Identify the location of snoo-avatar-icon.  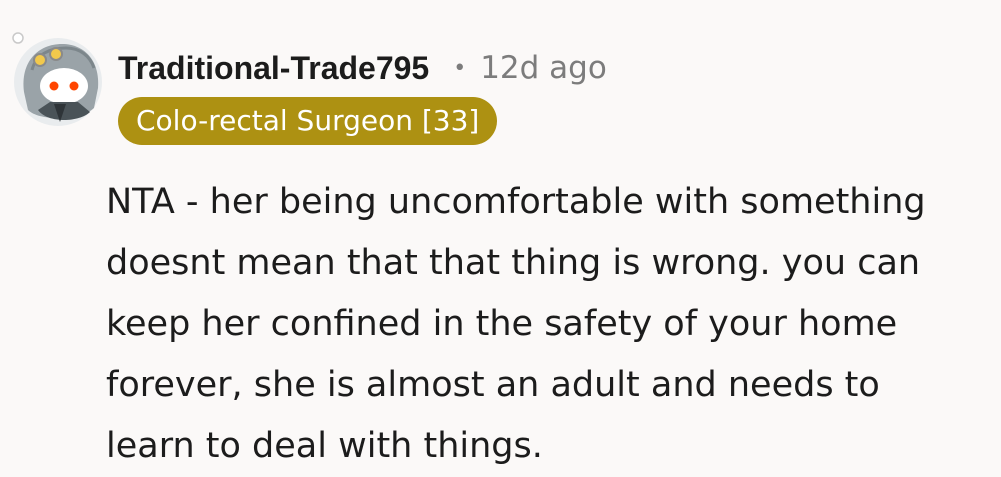
(57, 79).